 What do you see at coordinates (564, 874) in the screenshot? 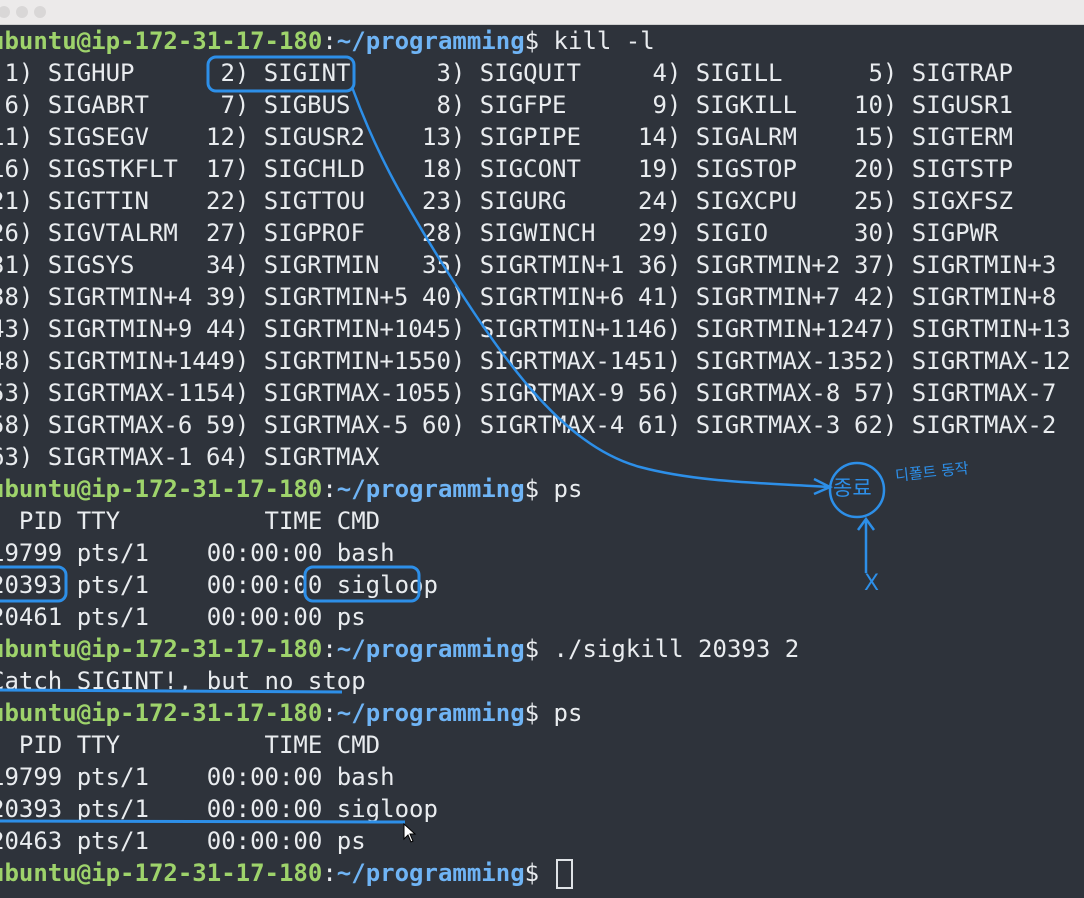
I see `terminal-cursor` at bounding box center [564, 874].